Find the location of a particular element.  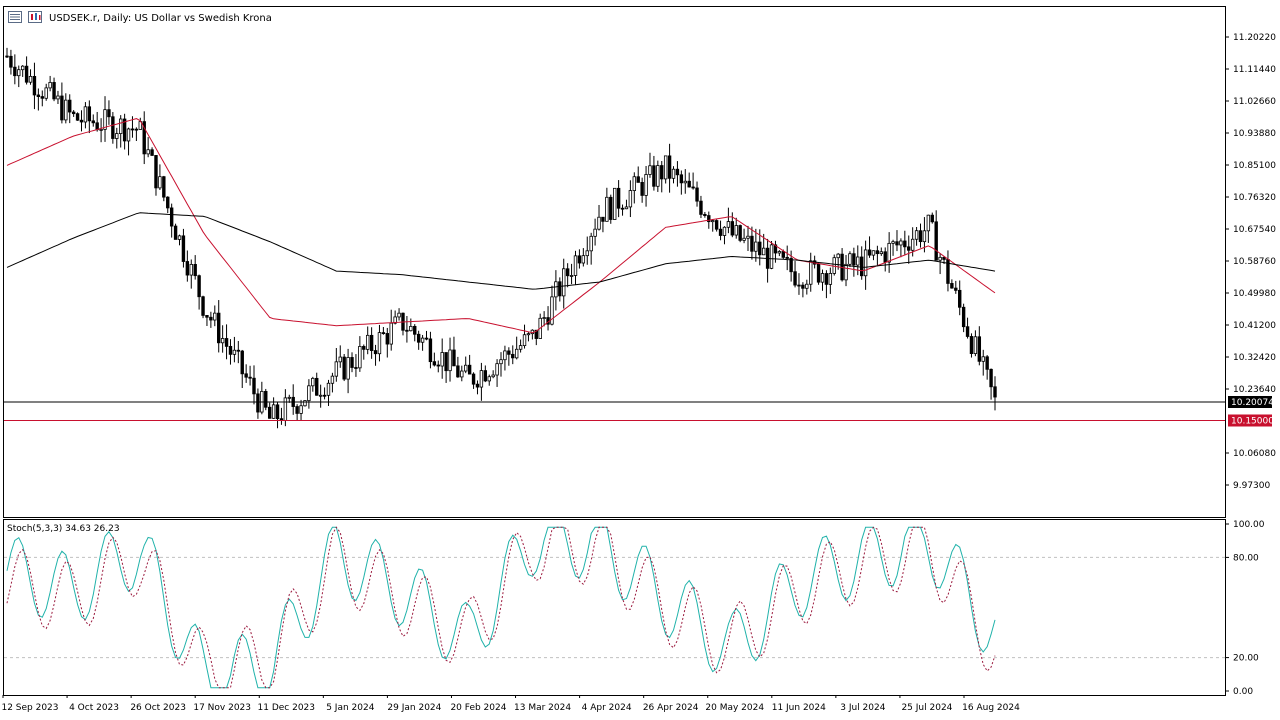

price-tick-label: 10.06080 is located at coordinates (1254, 454).